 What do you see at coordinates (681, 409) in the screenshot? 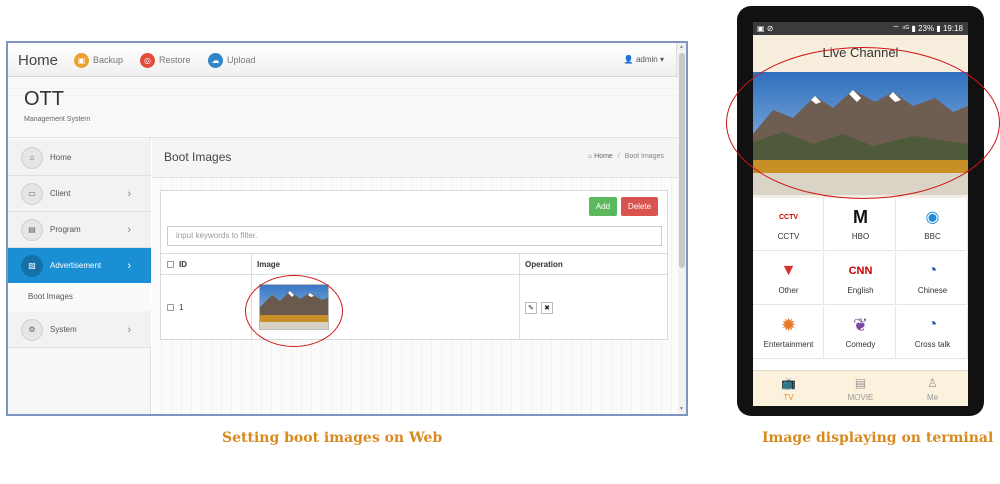
I see `scroll-down-icon: ▼` at bounding box center [681, 409].